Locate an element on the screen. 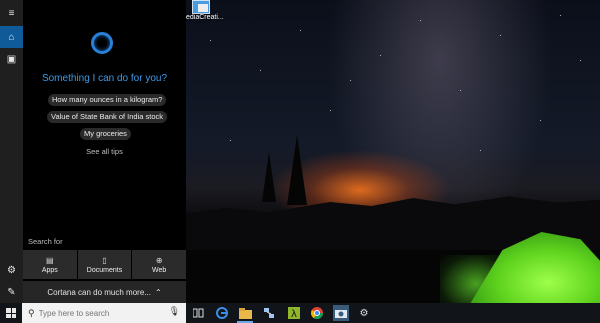 The height and width of the screenshot is (323, 600). lambda-app-icon: λ is located at coordinates (294, 313).